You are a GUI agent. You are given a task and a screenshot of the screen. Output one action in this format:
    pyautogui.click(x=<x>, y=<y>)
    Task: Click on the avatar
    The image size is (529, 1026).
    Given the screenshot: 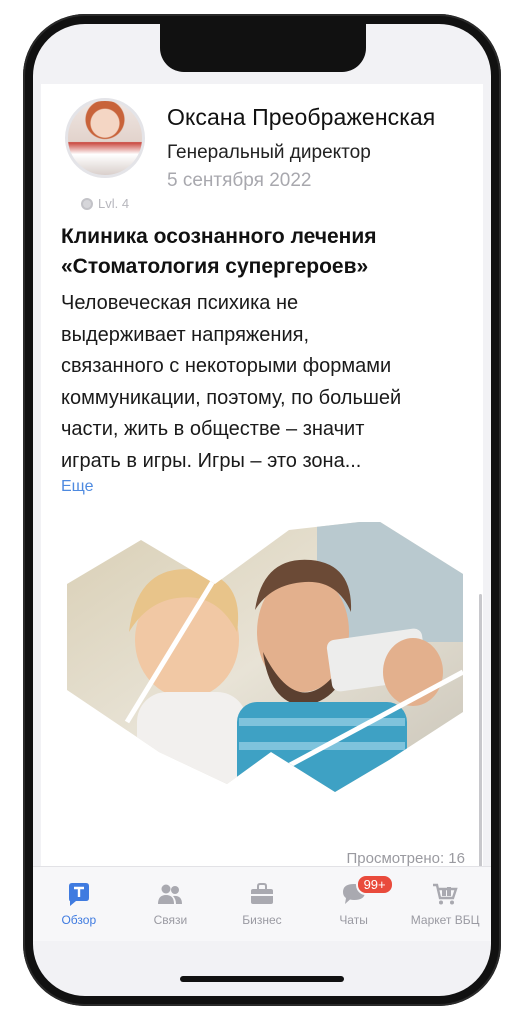 What is the action you would take?
    pyautogui.click(x=105, y=138)
    